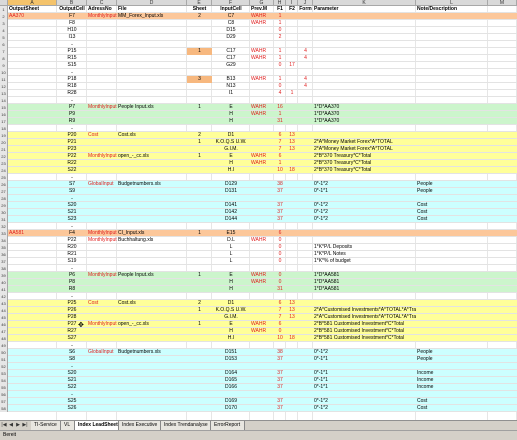  I want to click on cell-k: 1*D*AA370, so click(364, 114).